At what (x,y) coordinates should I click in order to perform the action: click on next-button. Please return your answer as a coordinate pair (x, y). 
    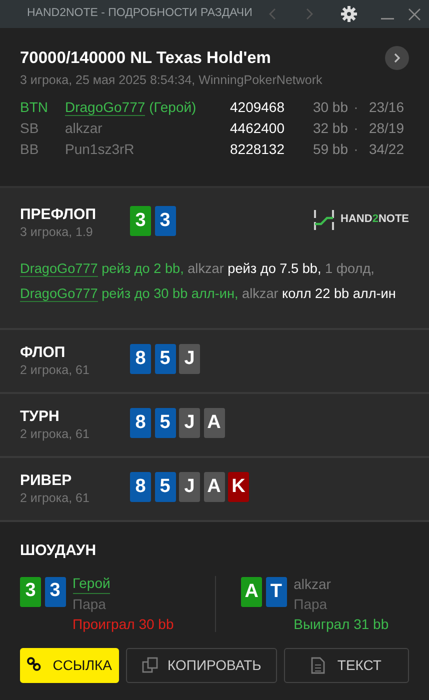
    Looking at the image, I should click on (397, 58).